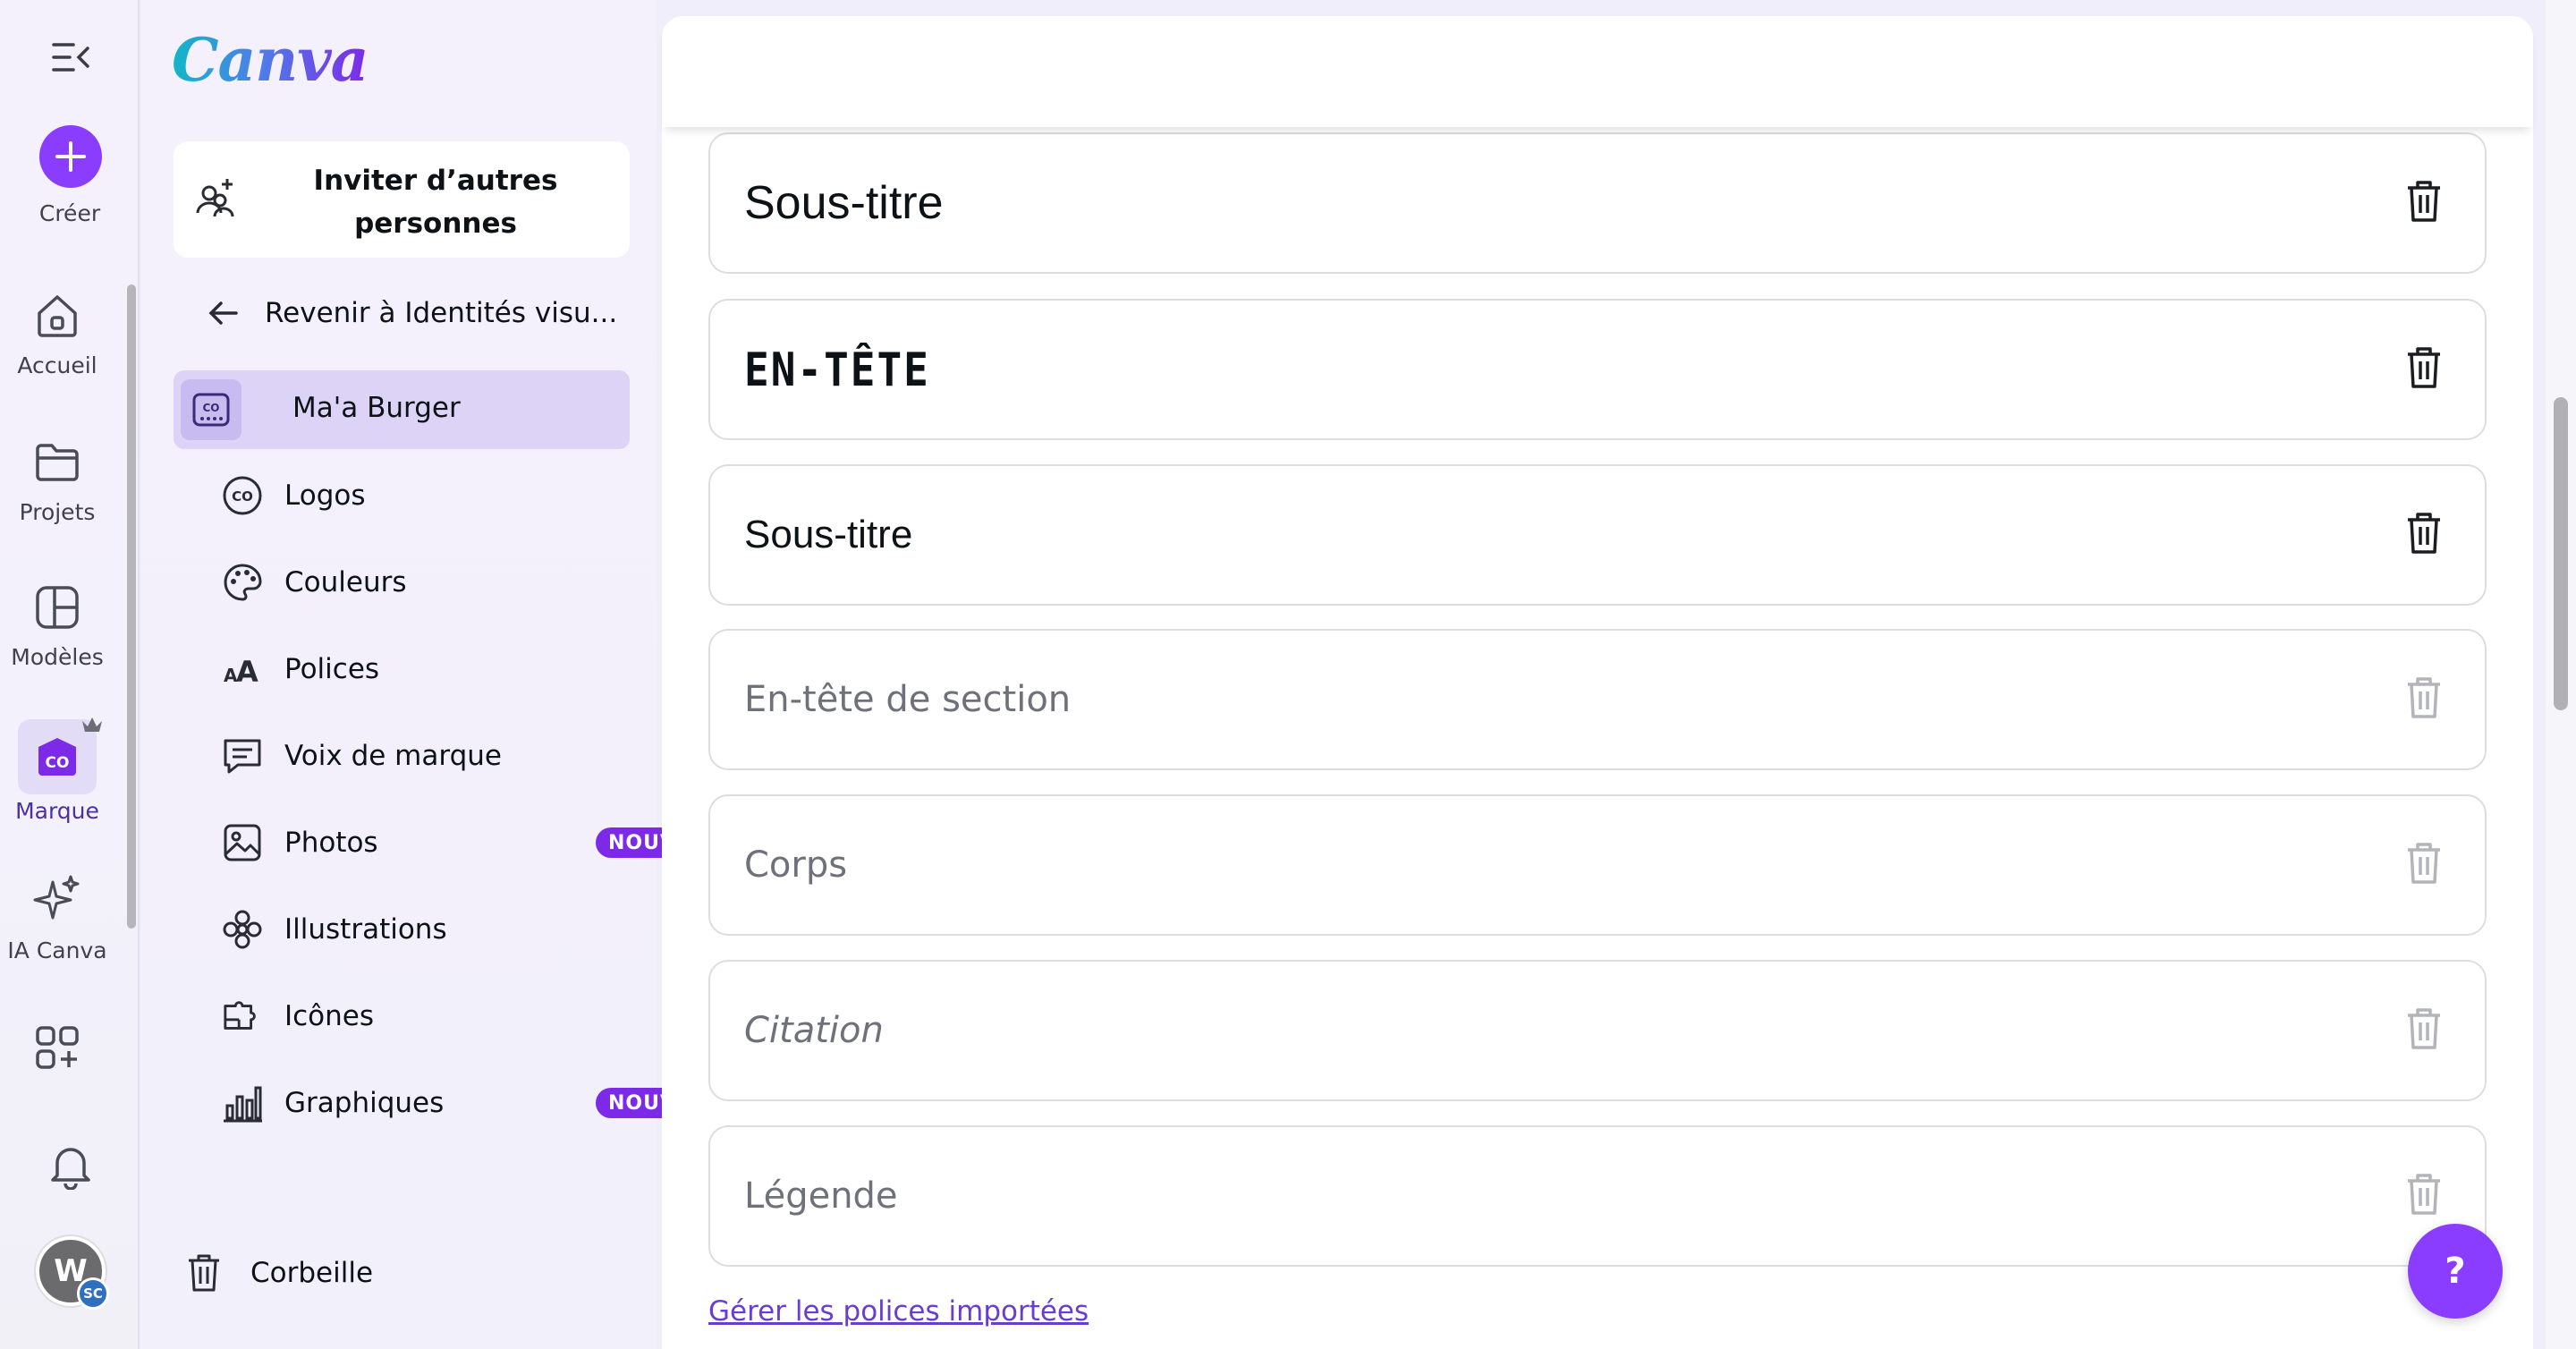  I want to click on fonts-icon: AA, so click(242, 669).